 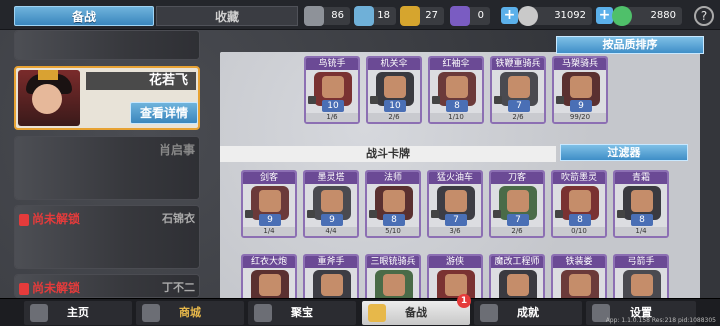 I want to click on tab-collection: 收藏, so click(x=227, y=16).